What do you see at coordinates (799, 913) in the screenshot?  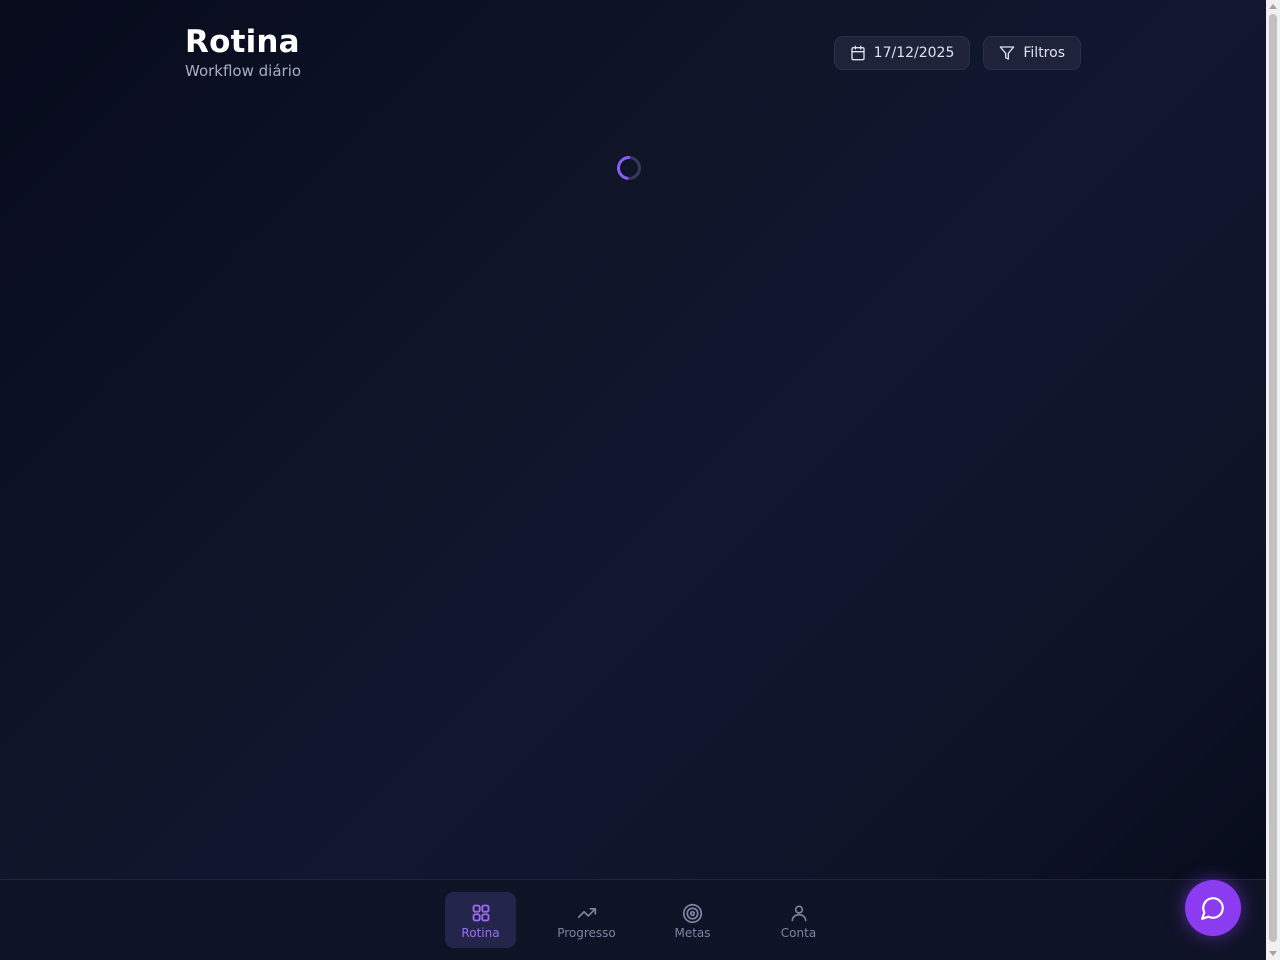 I see `user-icon` at bounding box center [799, 913].